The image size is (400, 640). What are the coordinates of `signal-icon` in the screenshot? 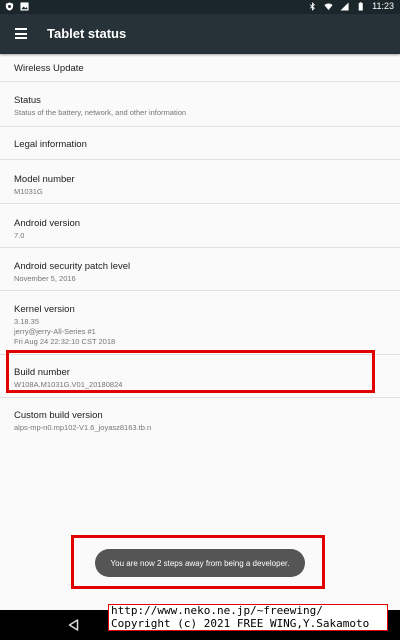 It's located at (344, 6).